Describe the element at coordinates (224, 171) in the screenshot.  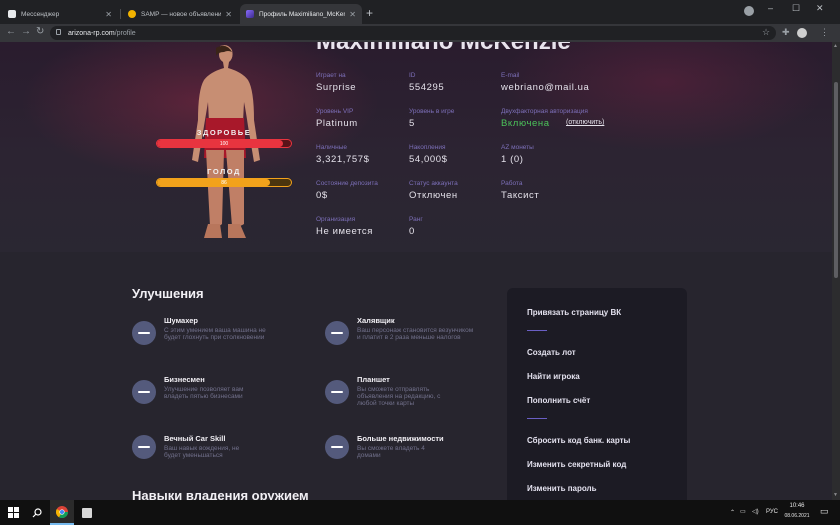
I see `hunger-label: ГОЛОД` at that location.